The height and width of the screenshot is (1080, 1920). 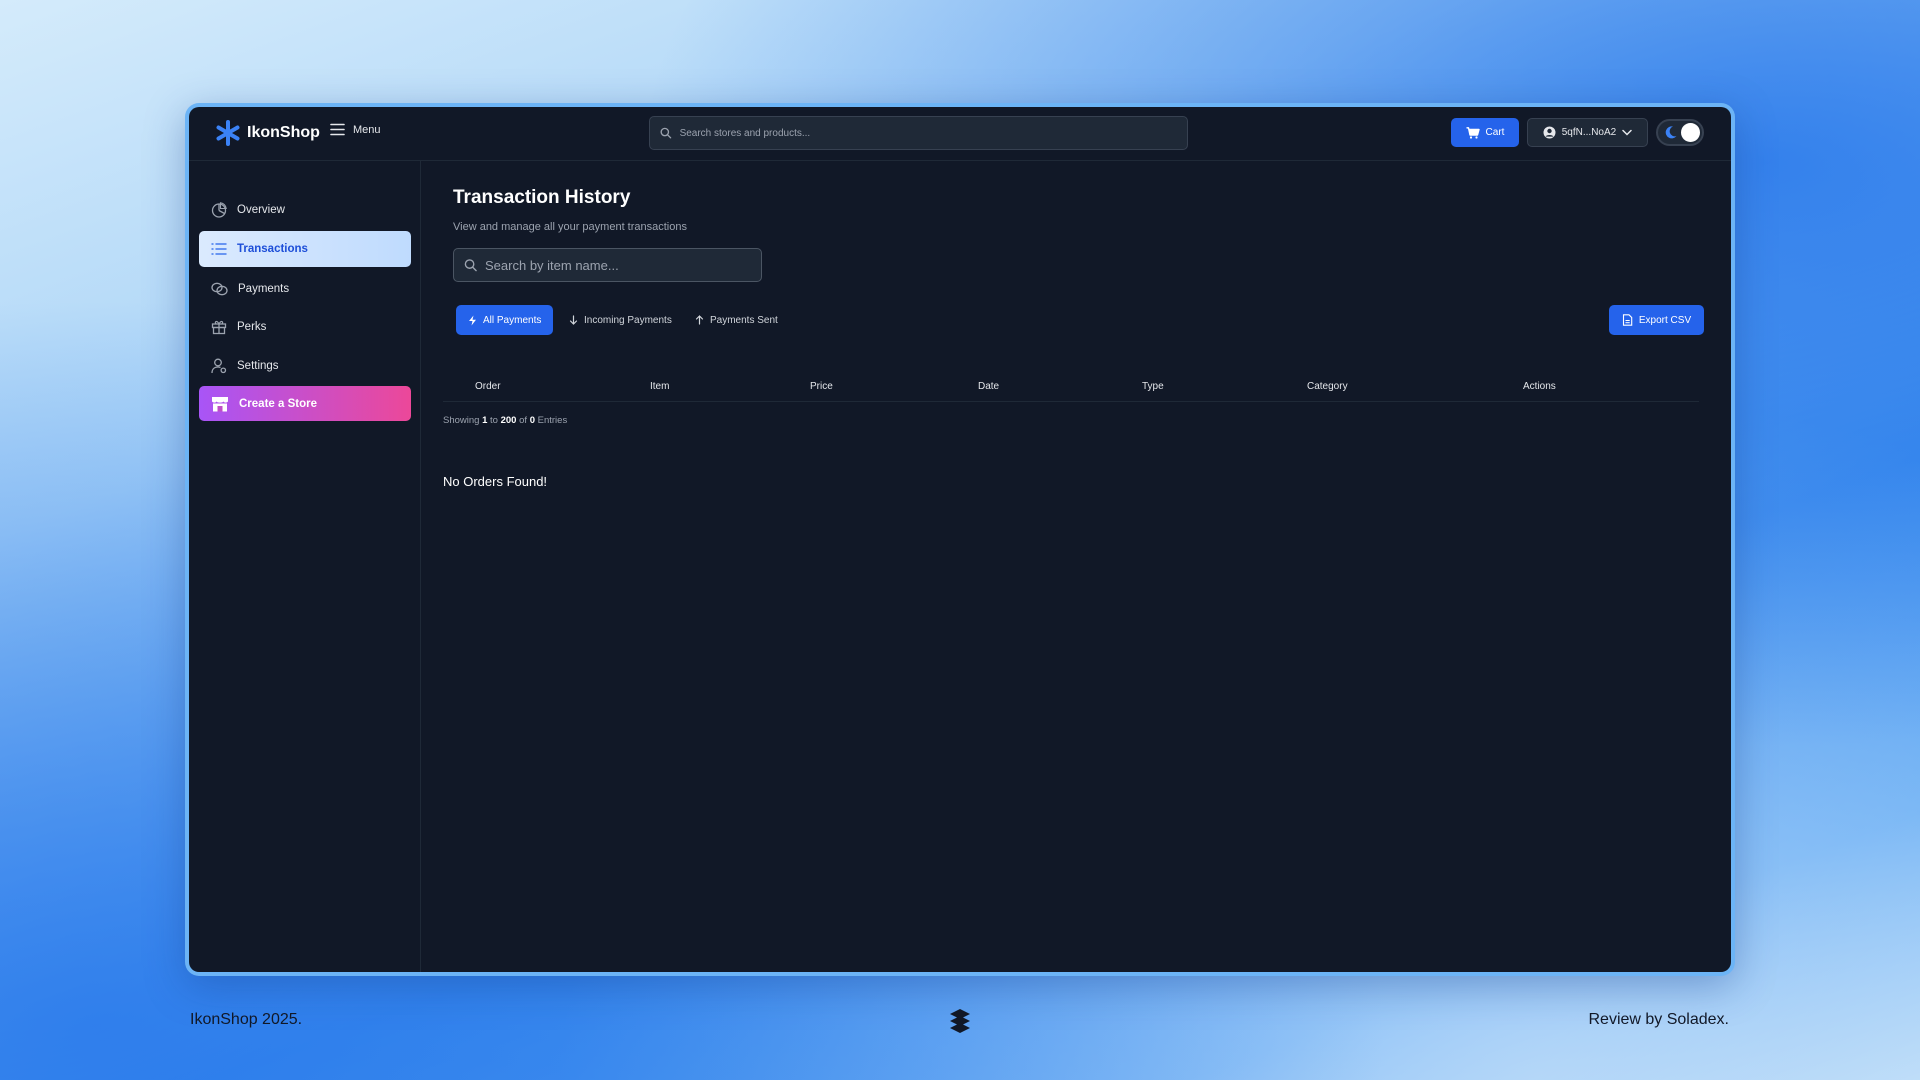 What do you see at coordinates (744, 320) in the screenshot?
I see `tab-label: Payments Sent` at bounding box center [744, 320].